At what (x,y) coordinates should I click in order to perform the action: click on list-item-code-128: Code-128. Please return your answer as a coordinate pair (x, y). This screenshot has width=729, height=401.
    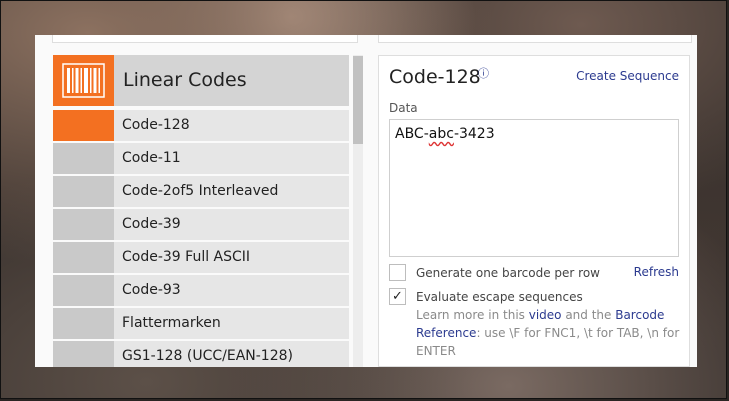
    Looking at the image, I should click on (201, 125).